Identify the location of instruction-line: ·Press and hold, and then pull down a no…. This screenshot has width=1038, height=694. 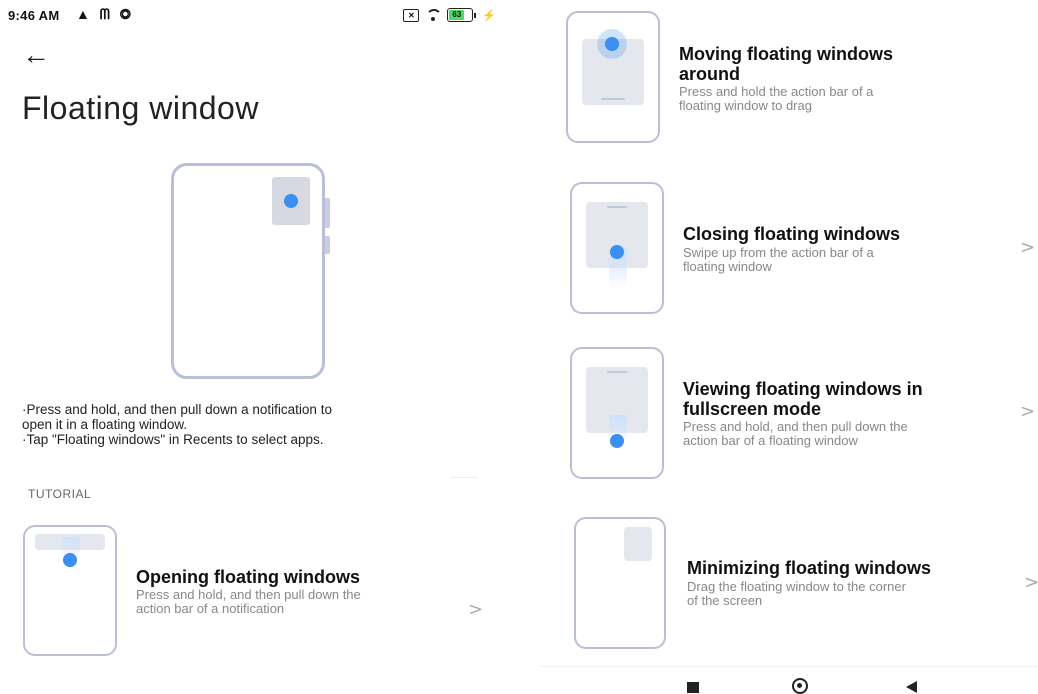
(177, 417).